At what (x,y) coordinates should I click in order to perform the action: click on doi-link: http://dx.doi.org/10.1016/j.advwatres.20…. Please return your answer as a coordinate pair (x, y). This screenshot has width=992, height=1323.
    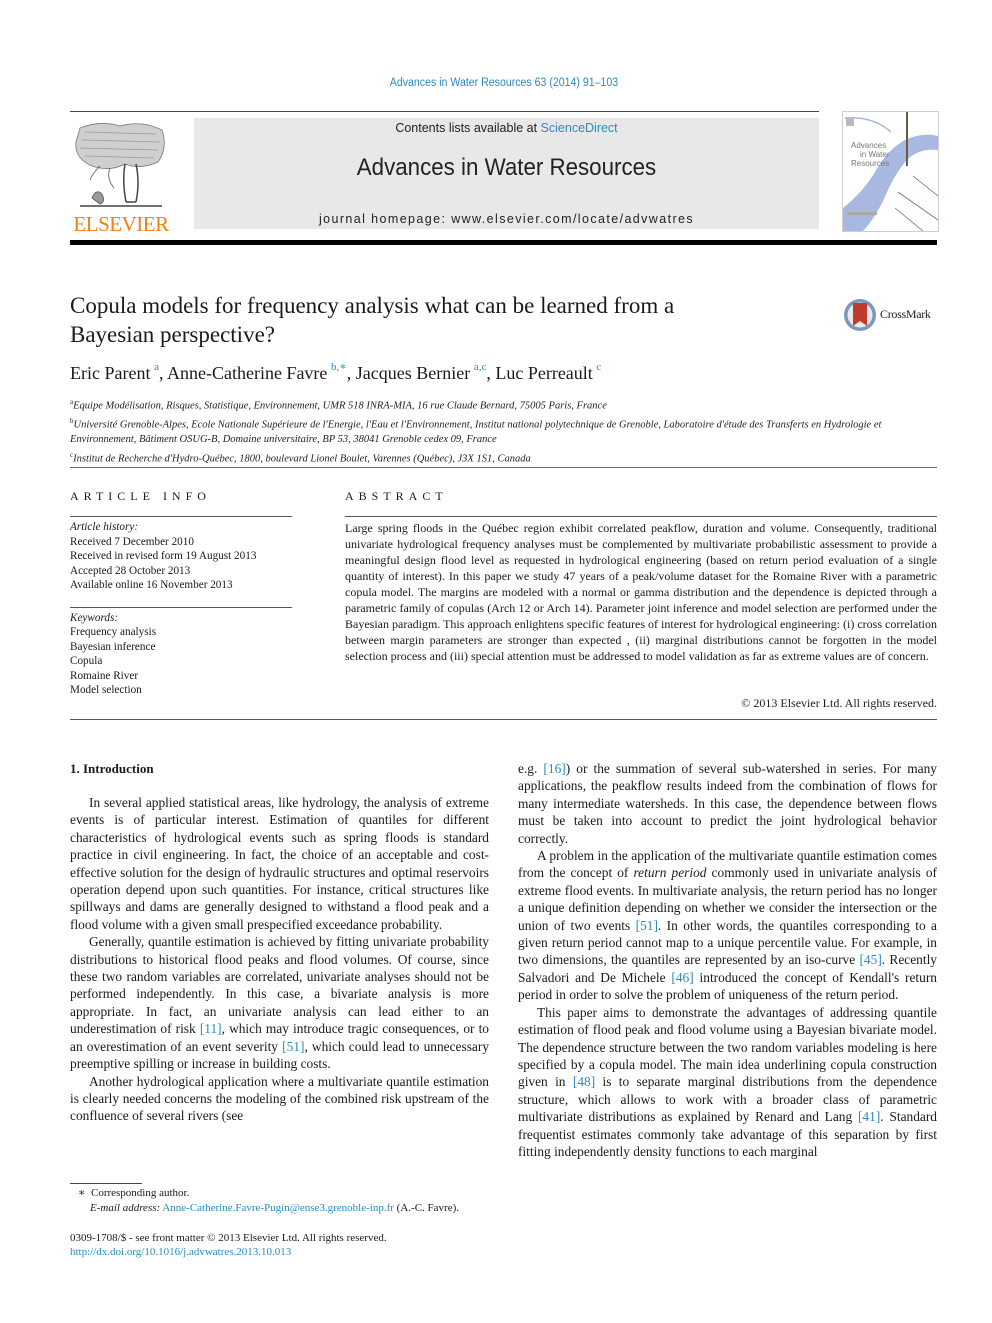
    Looking at the image, I should click on (180, 1252).